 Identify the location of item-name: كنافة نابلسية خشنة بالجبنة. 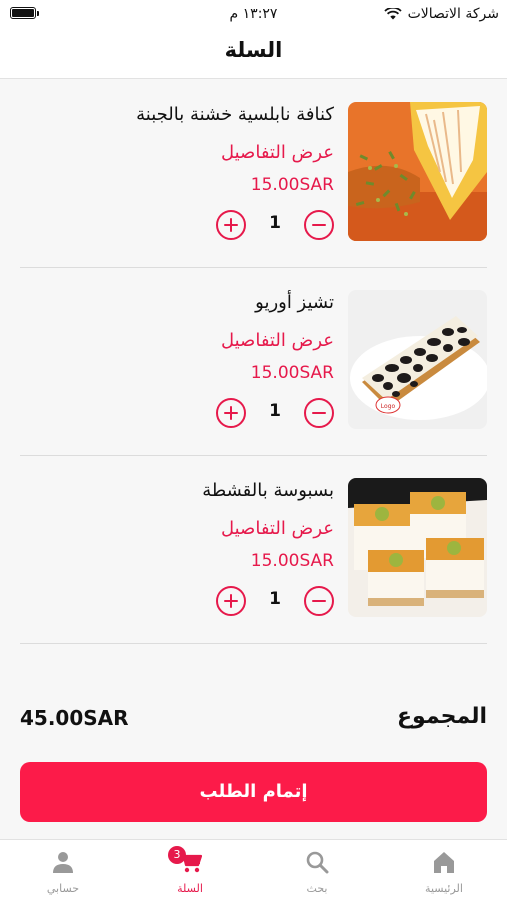
(235, 114).